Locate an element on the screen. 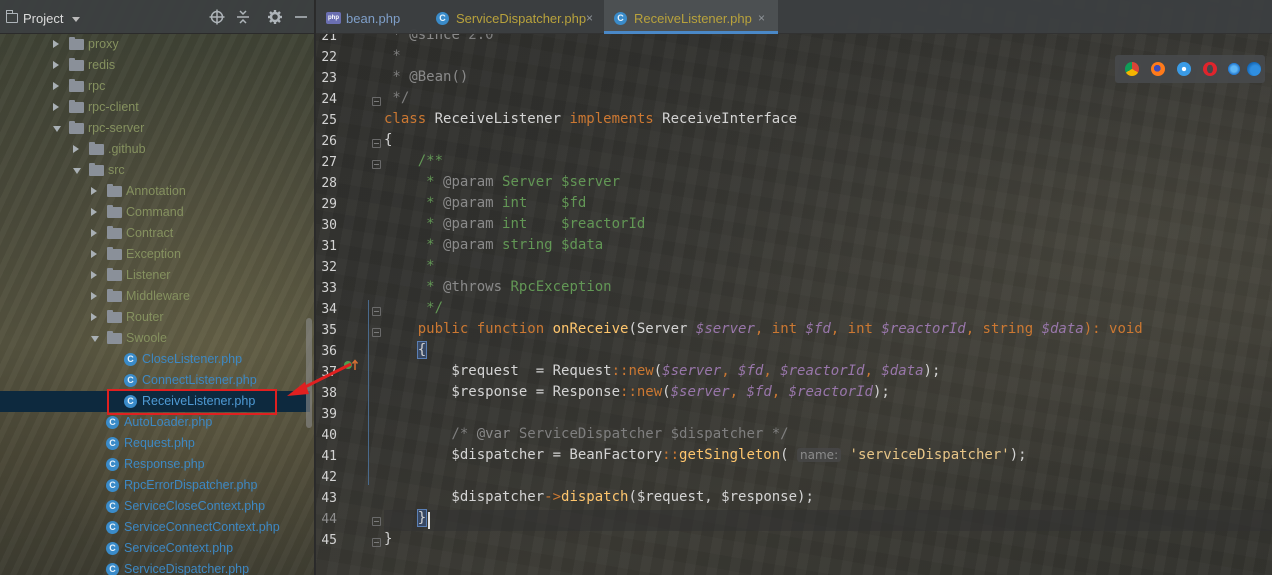 This screenshot has height=575, width=1272. tree-folder-item: redis is located at coordinates (155, 65).